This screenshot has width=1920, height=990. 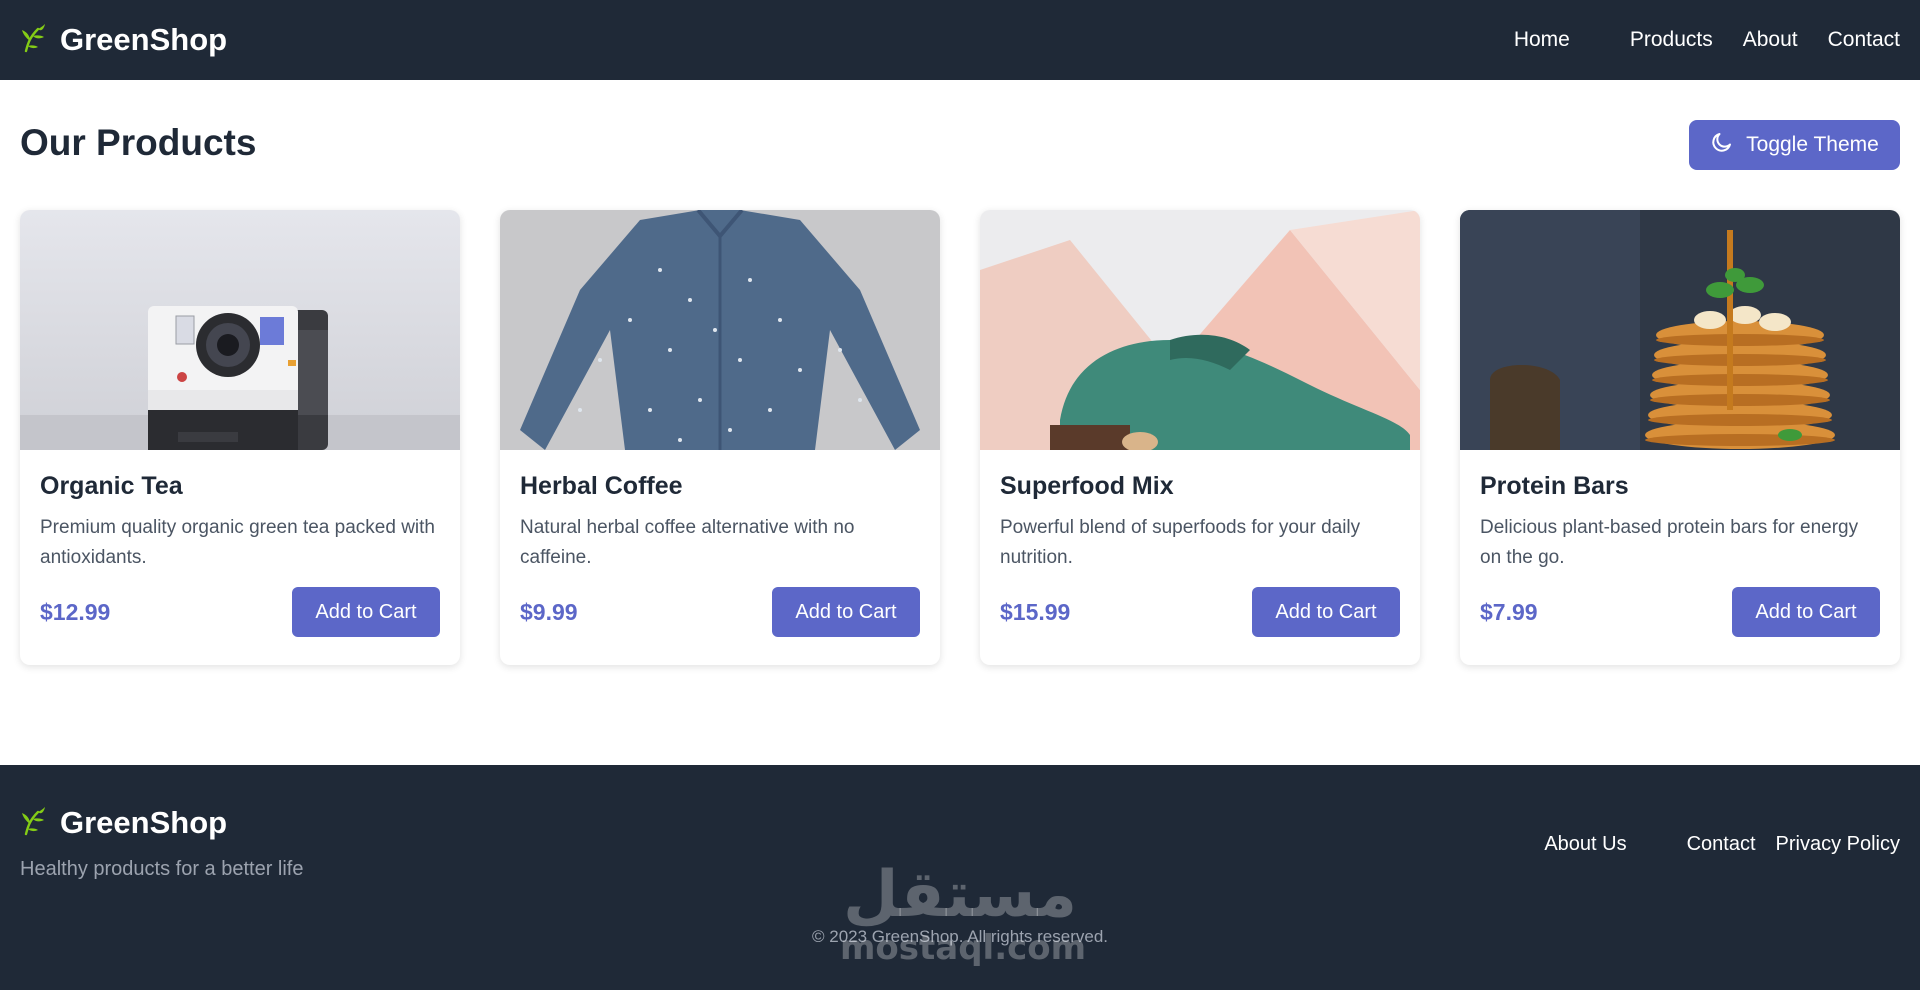 I want to click on product-image-shoe, so click(x=1200, y=330).